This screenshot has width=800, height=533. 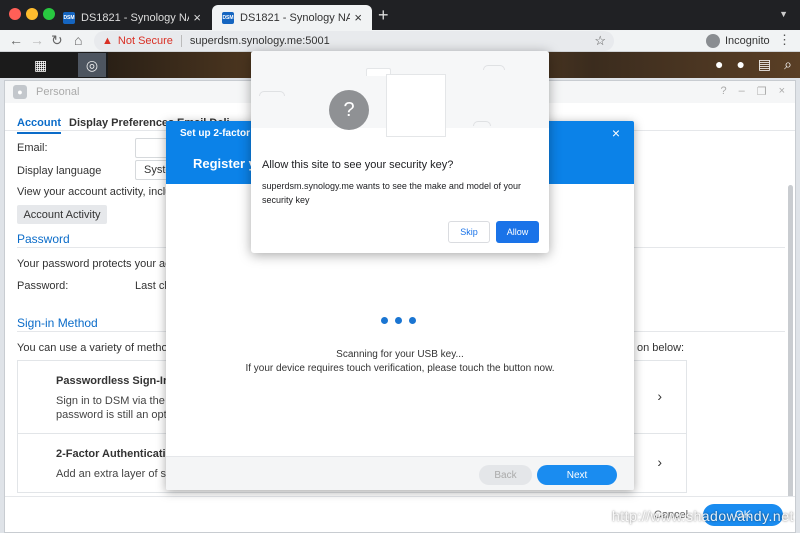 What do you see at coordinates (32, 14) in the screenshot?
I see `window-minimize-button` at bounding box center [32, 14].